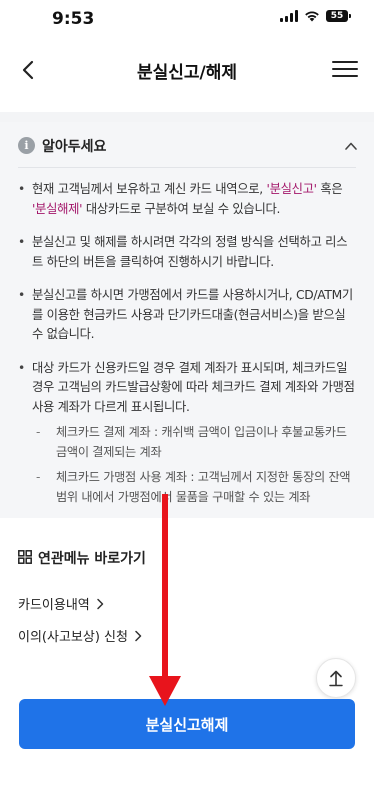  Describe the element at coordinates (187, 19) in the screenshot. I see `status-bar: 9:53 55` at that location.